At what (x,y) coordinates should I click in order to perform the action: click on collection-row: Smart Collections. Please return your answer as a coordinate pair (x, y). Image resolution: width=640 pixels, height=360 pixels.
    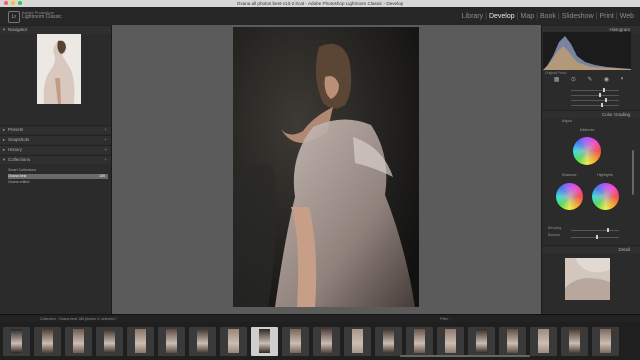
    Looking at the image, I should click on (58, 170).